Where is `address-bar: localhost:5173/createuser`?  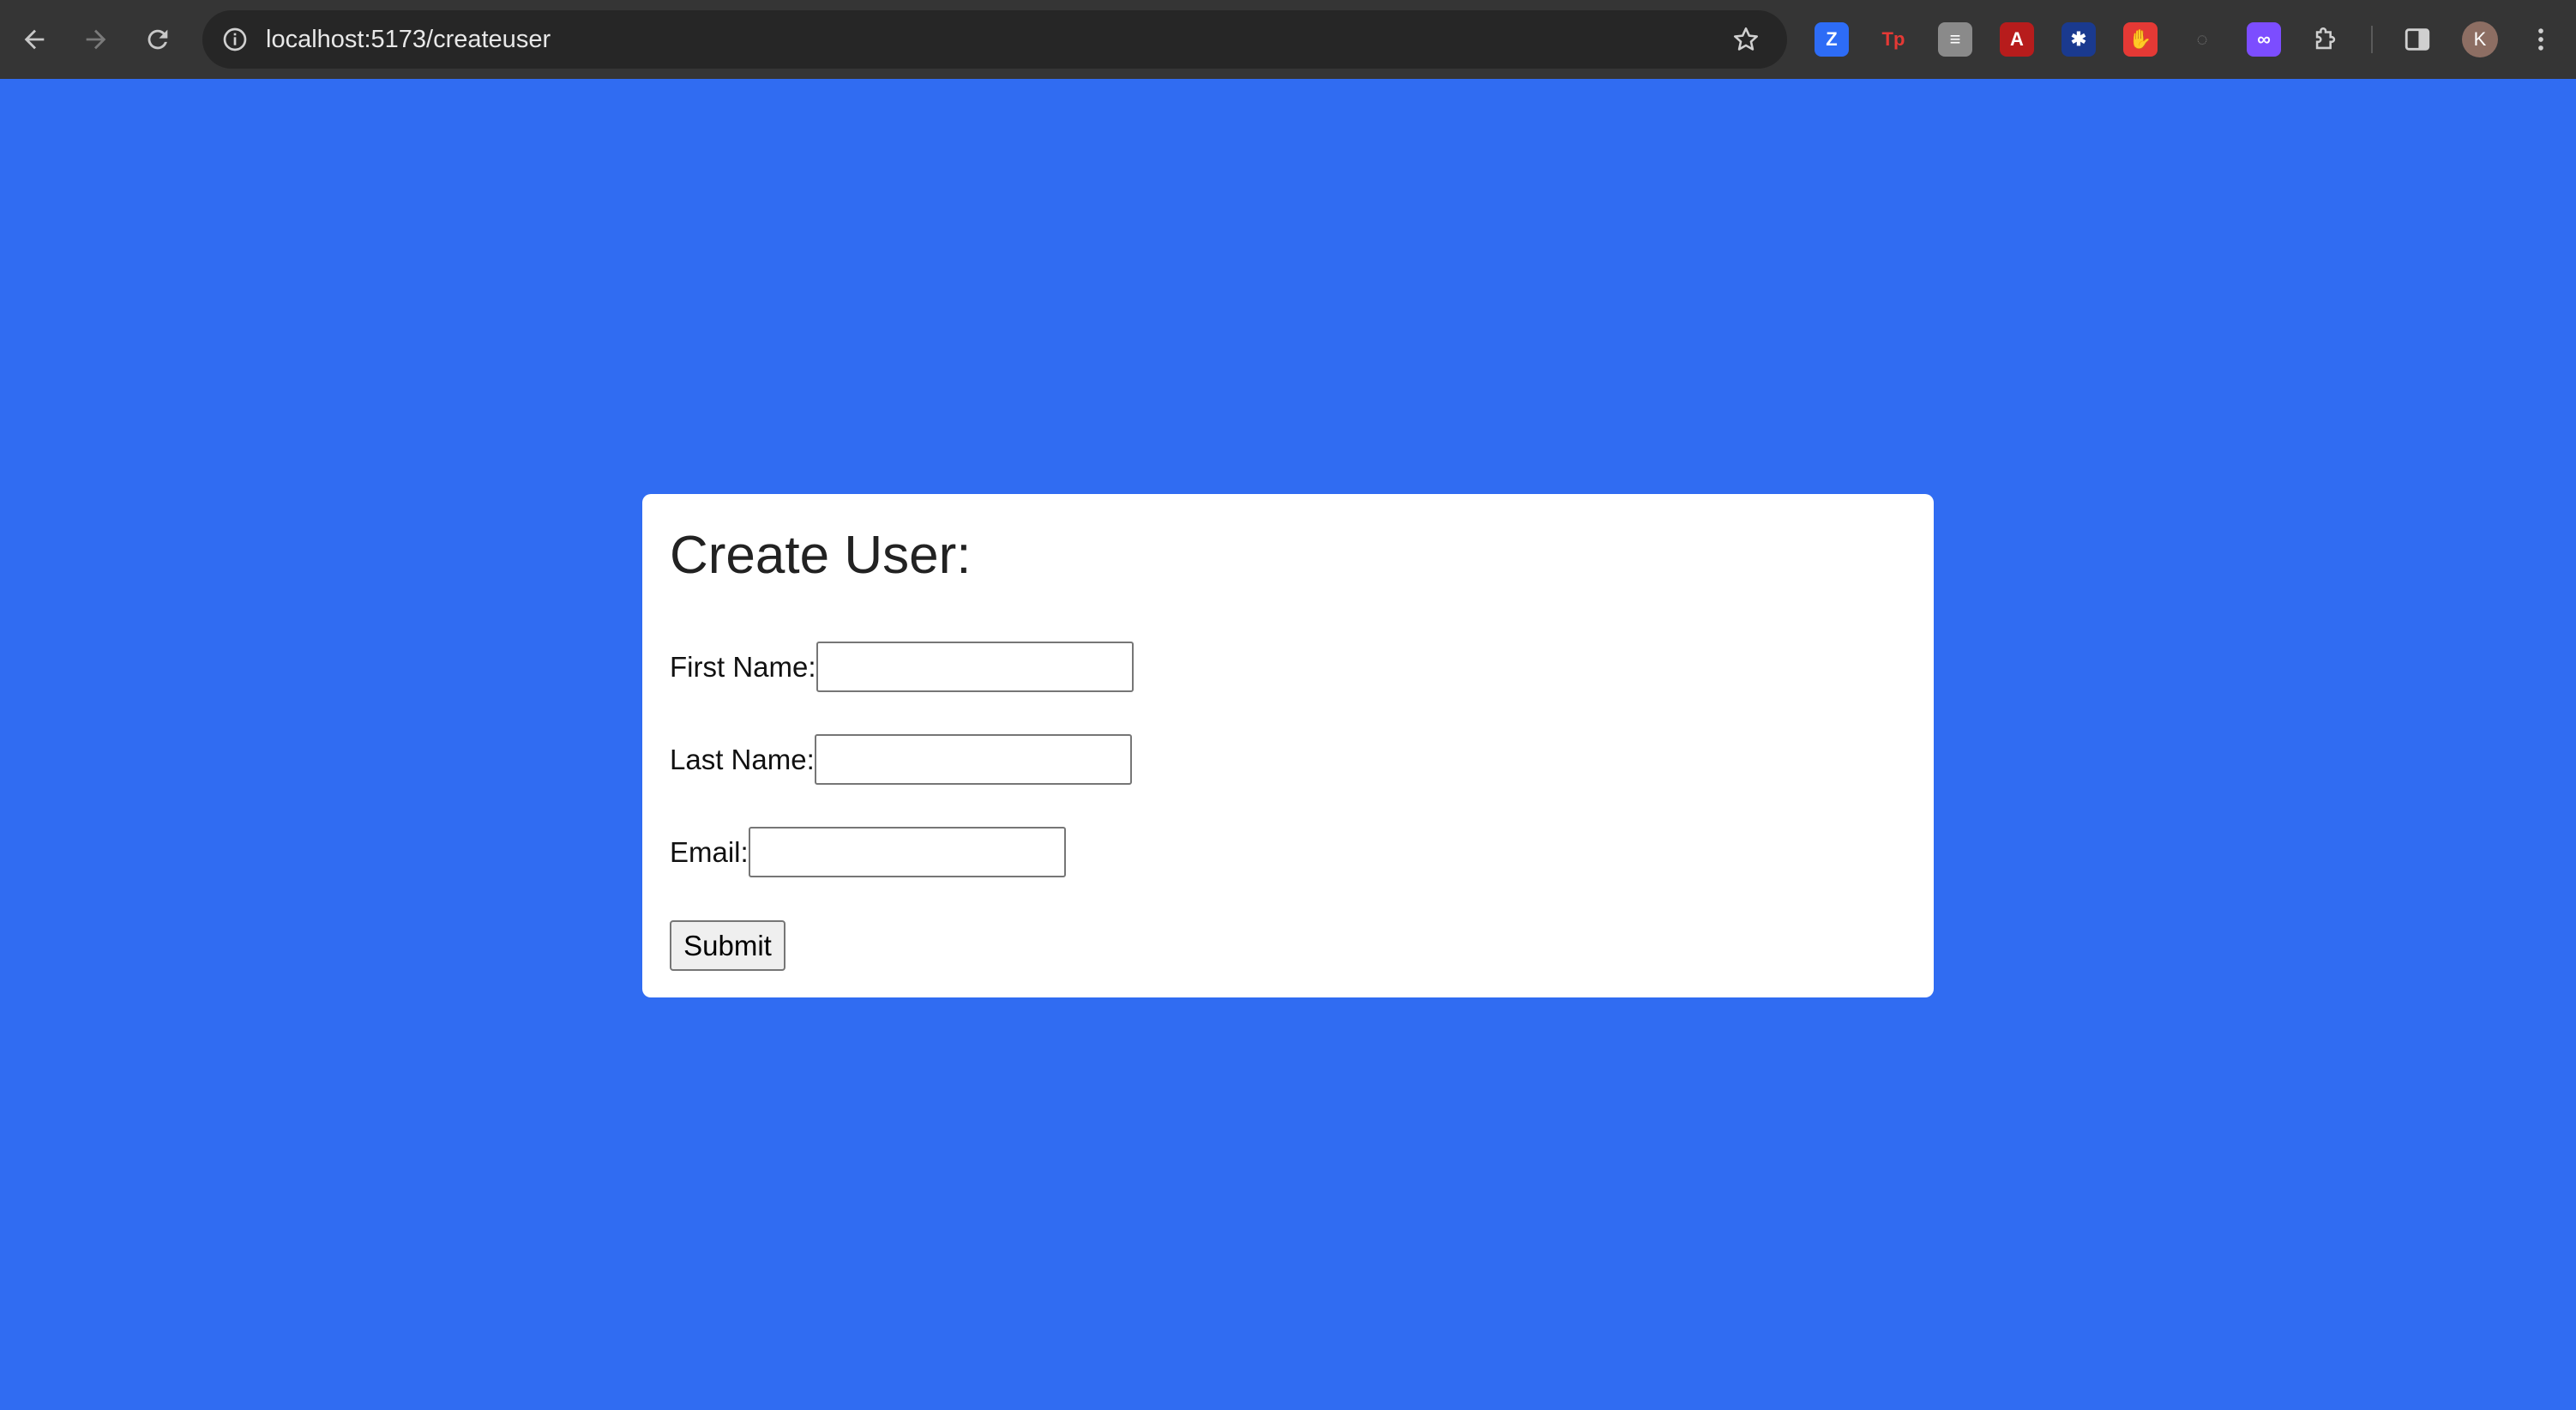
address-bar: localhost:5173/createuser is located at coordinates (994, 39).